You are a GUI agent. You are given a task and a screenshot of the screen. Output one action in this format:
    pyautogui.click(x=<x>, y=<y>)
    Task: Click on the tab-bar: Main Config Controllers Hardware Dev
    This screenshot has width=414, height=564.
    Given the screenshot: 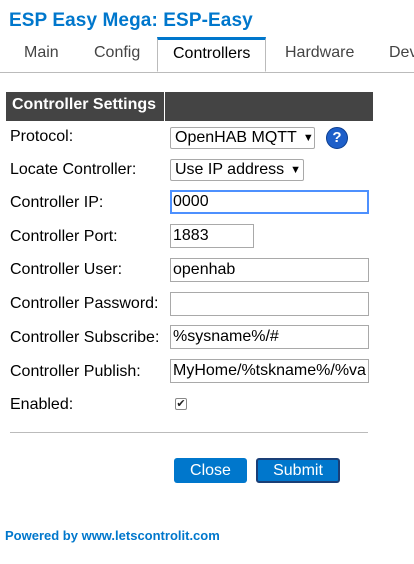 What is the action you would take?
    pyautogui.click(x=207, y=55)
    